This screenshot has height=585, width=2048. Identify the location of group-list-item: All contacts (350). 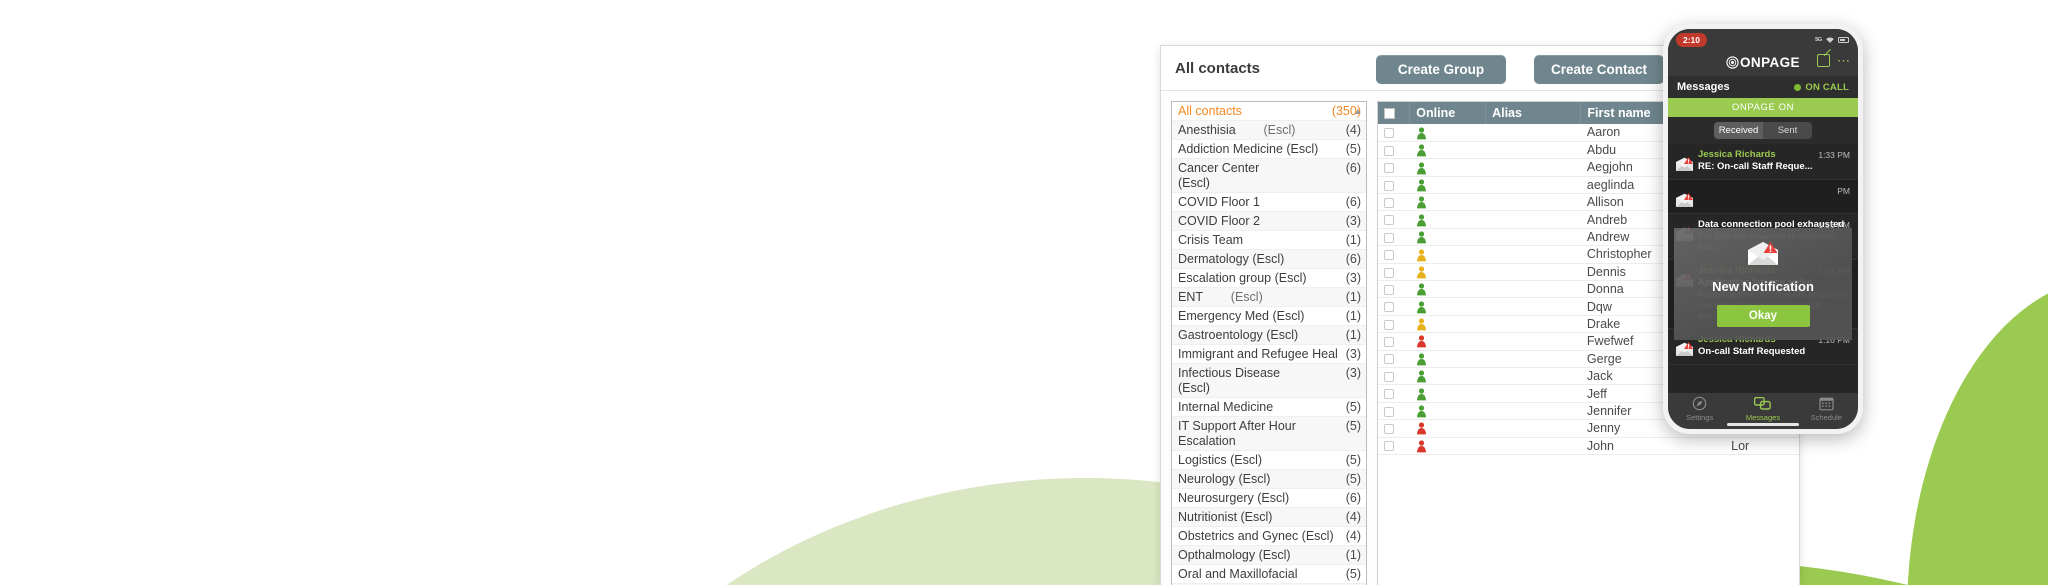
(1269, 111).